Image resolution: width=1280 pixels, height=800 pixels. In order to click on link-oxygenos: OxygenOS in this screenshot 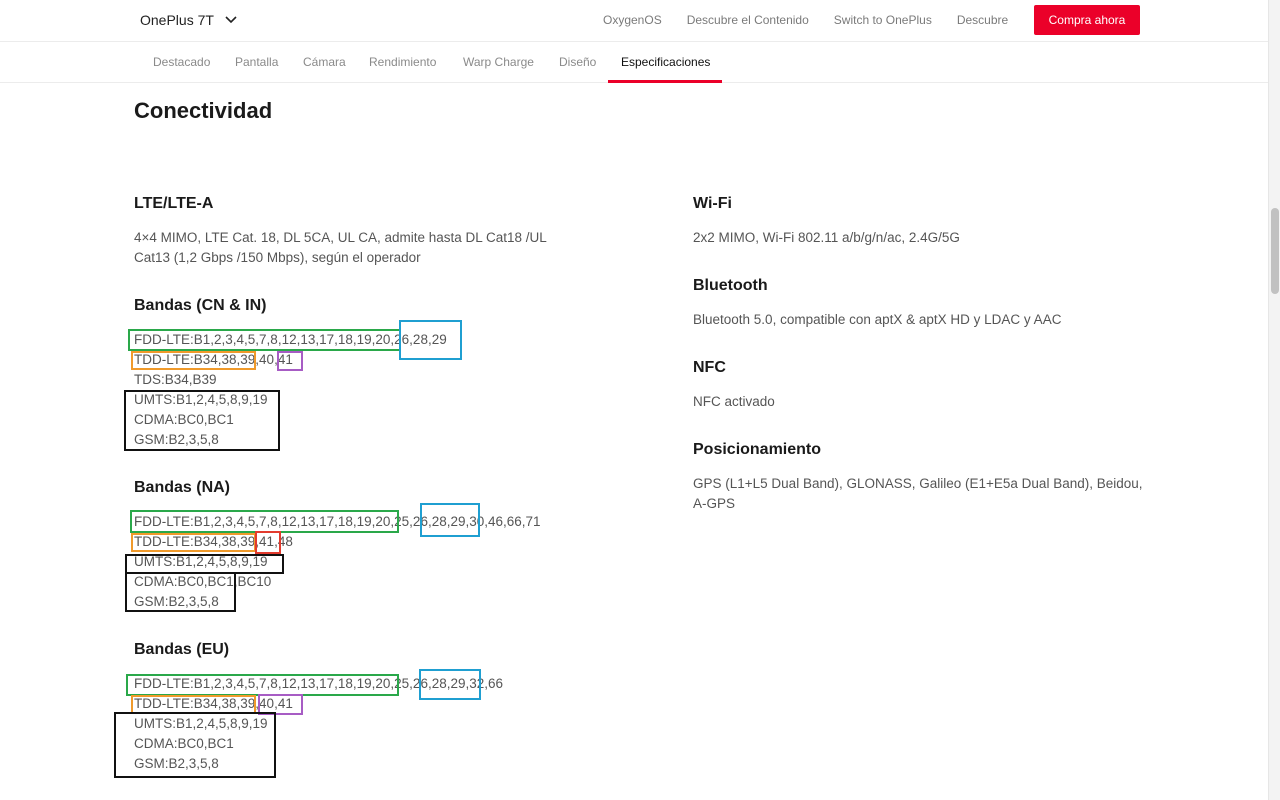, I will do `click(632, 20)`.